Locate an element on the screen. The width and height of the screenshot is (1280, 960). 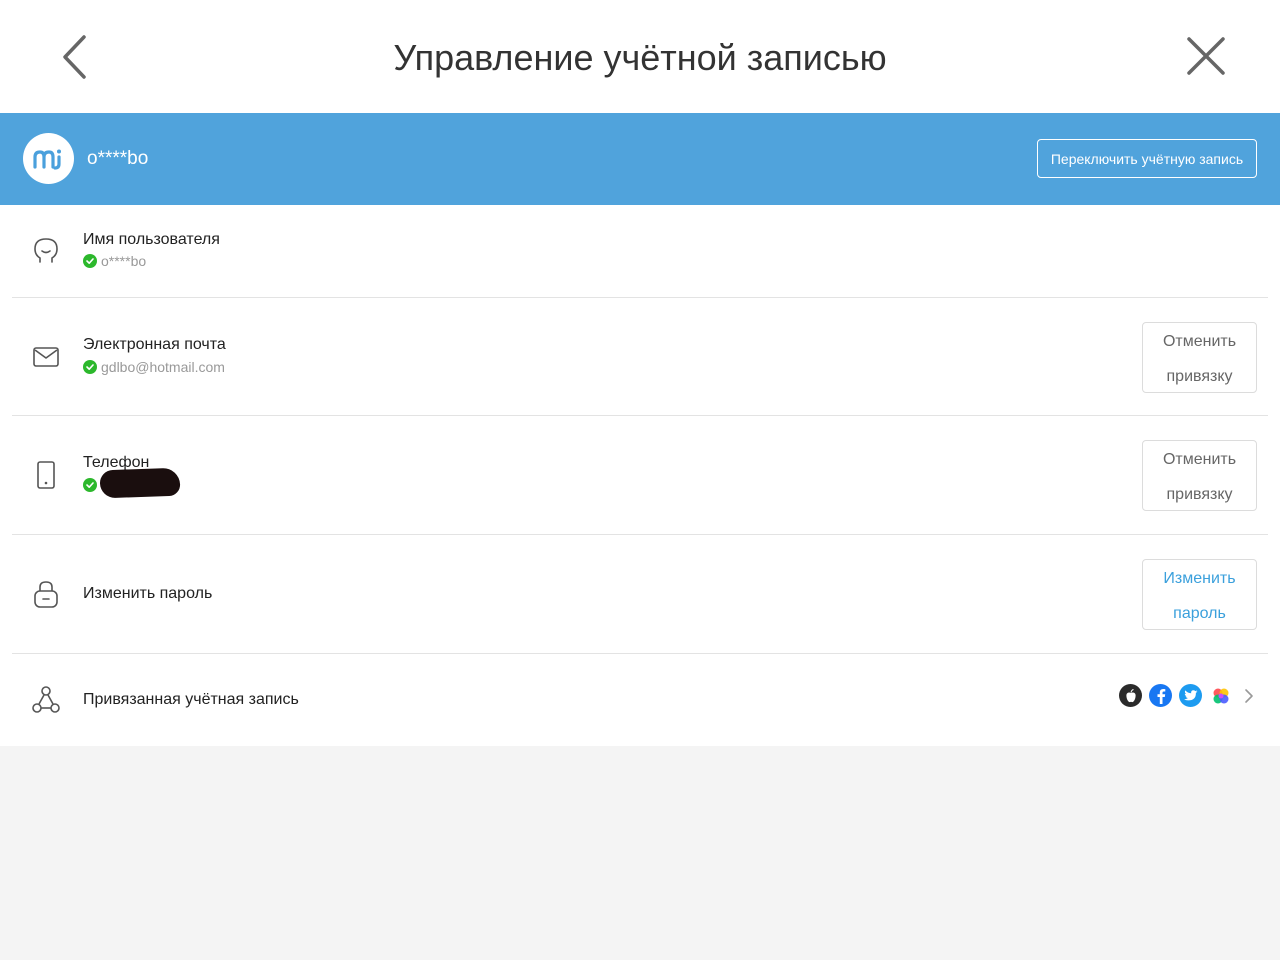
top-bar: Управление учётной записью is located at coordinates (640, 56).